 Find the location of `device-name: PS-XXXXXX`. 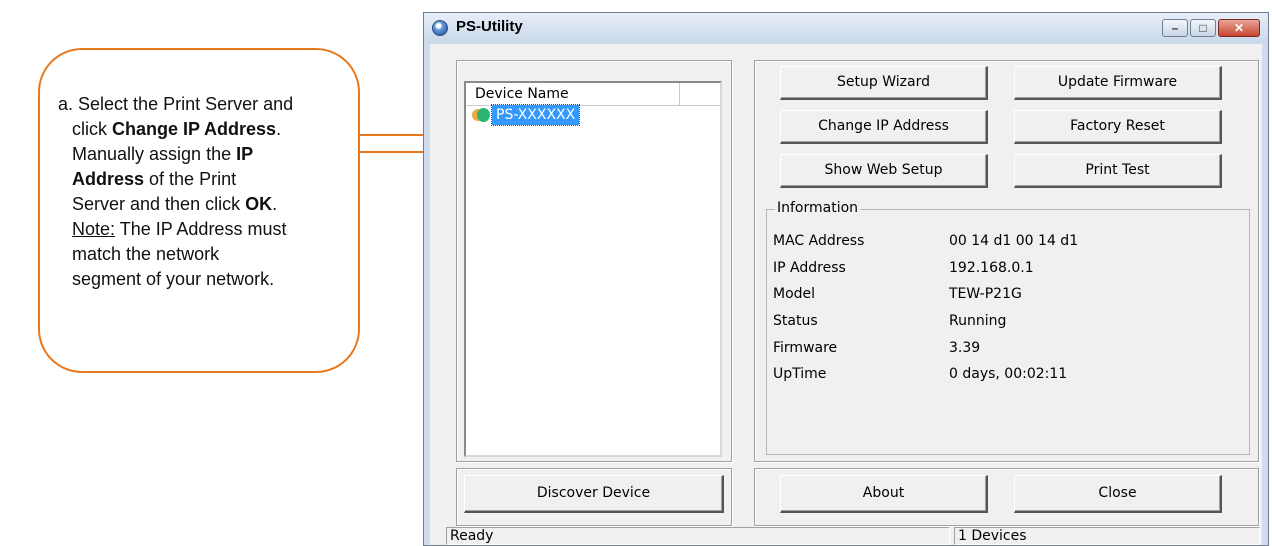

device-name: PS-XXXXXX is located at coordinates (535, 115).